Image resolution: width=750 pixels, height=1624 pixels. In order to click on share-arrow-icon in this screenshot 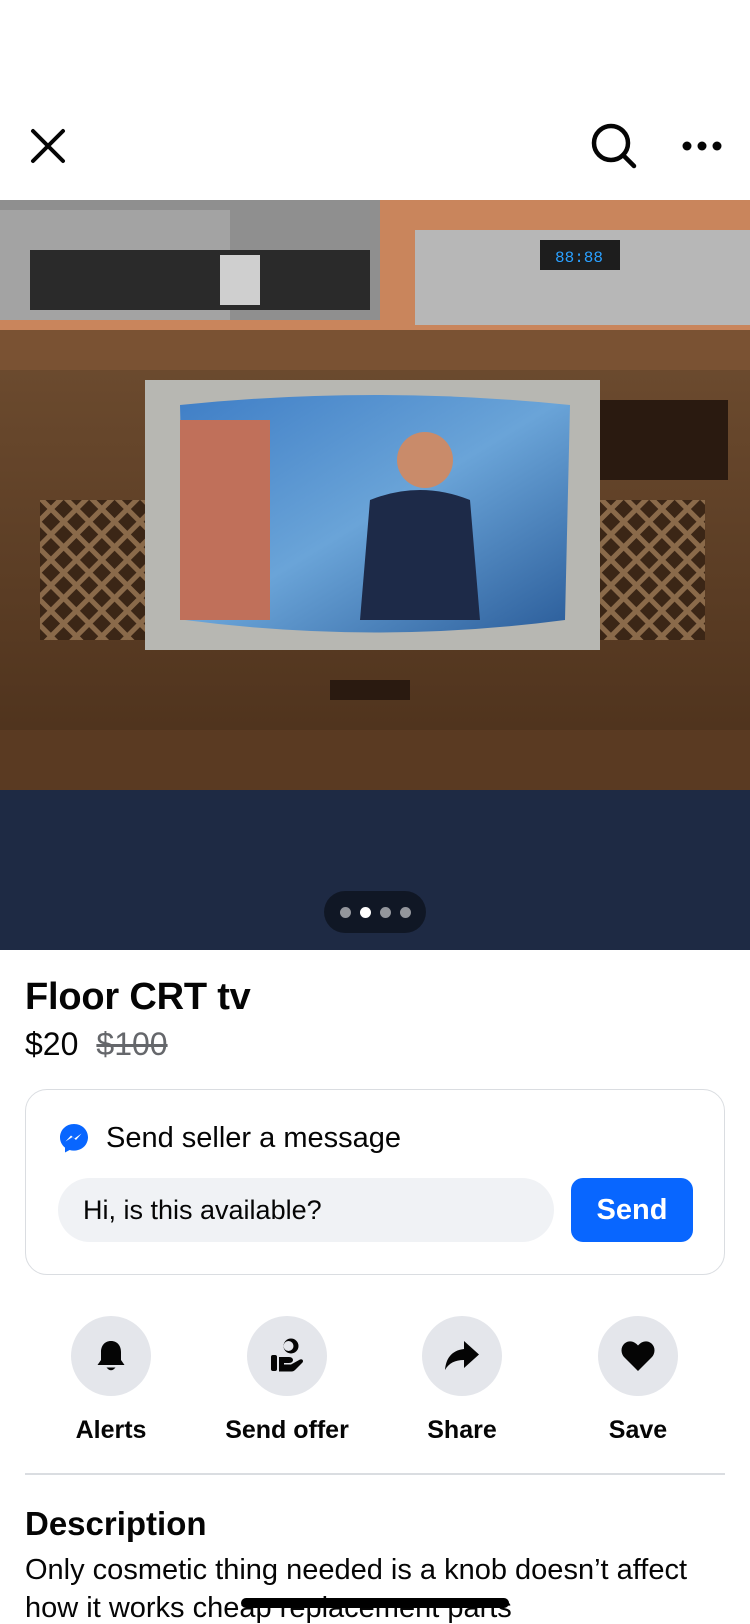, I will do `click(462, 1355)`.